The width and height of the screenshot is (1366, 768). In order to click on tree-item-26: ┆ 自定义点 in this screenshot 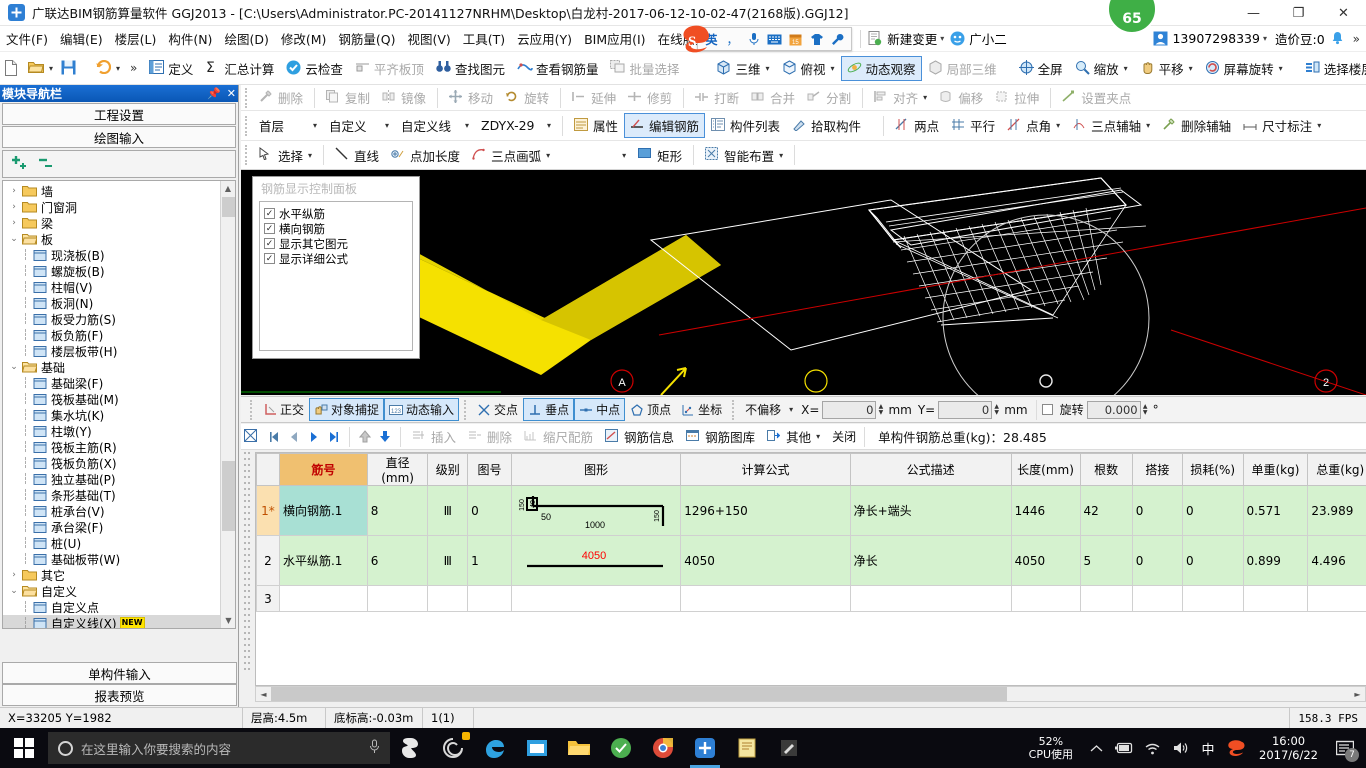, I will do `click(114, 607)`.